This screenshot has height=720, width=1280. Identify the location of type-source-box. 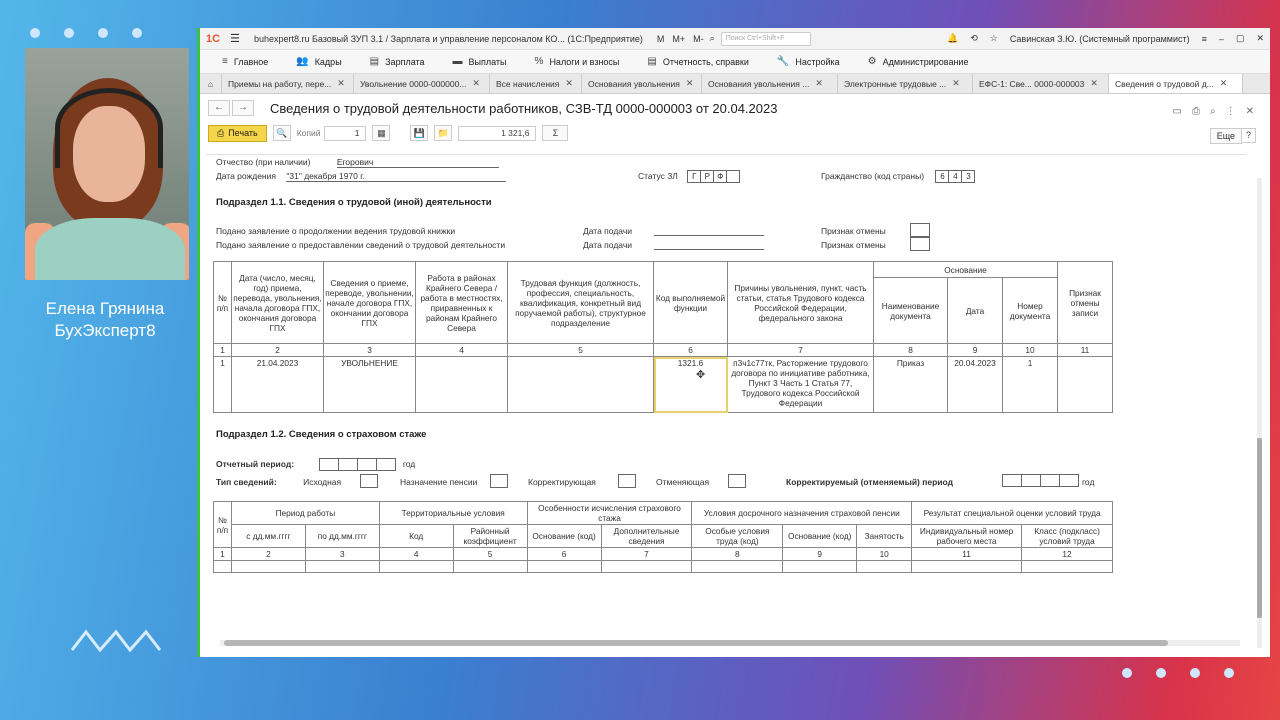
(369, 481).